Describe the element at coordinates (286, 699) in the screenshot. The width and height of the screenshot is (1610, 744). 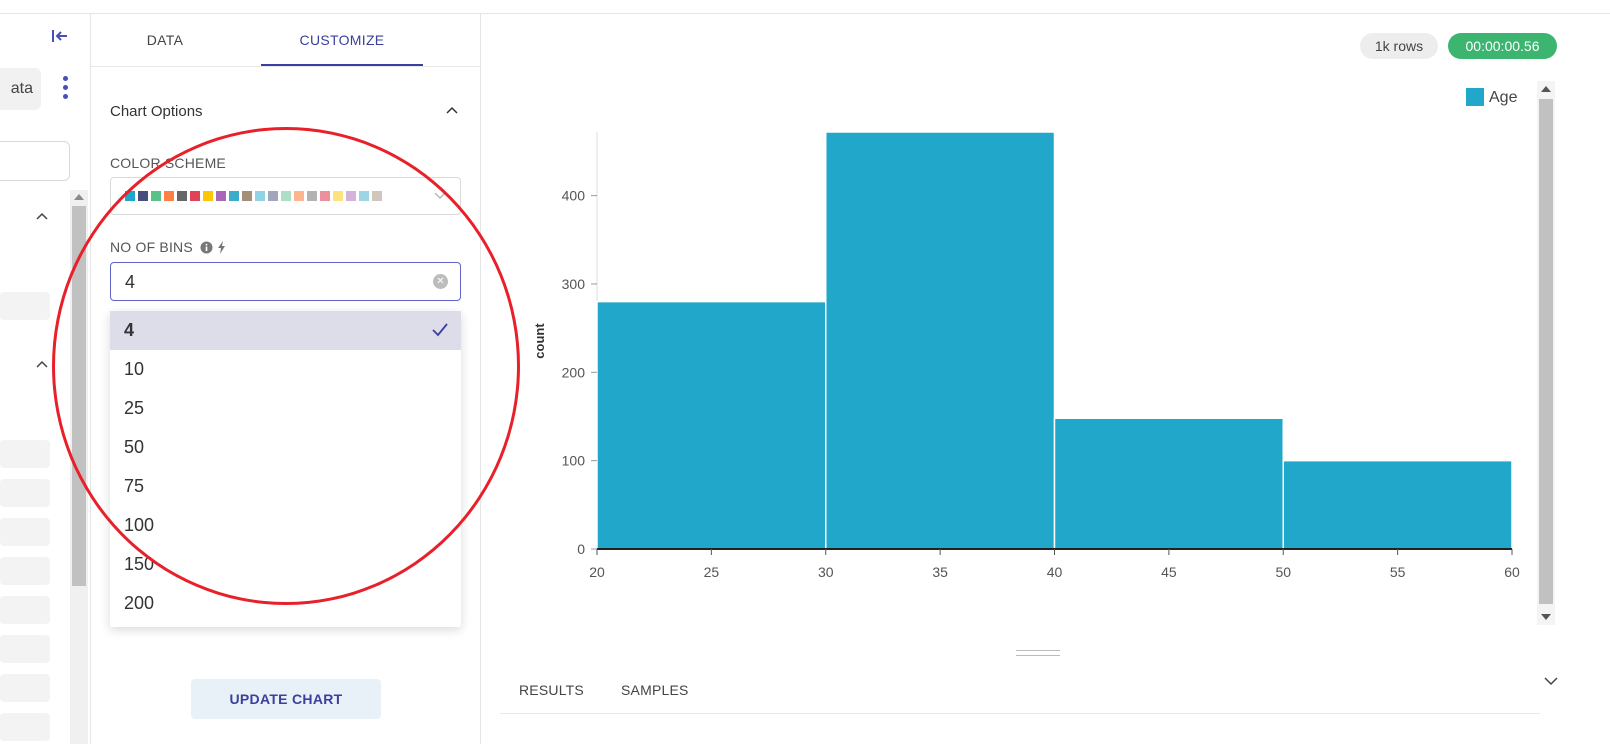
I see `update-chart-button: UPDATE CHART` at that location.